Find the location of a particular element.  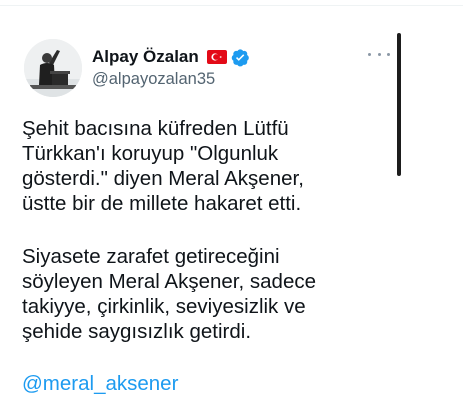

mention-link: @meral_aksener is located at coordinates (100, 383).